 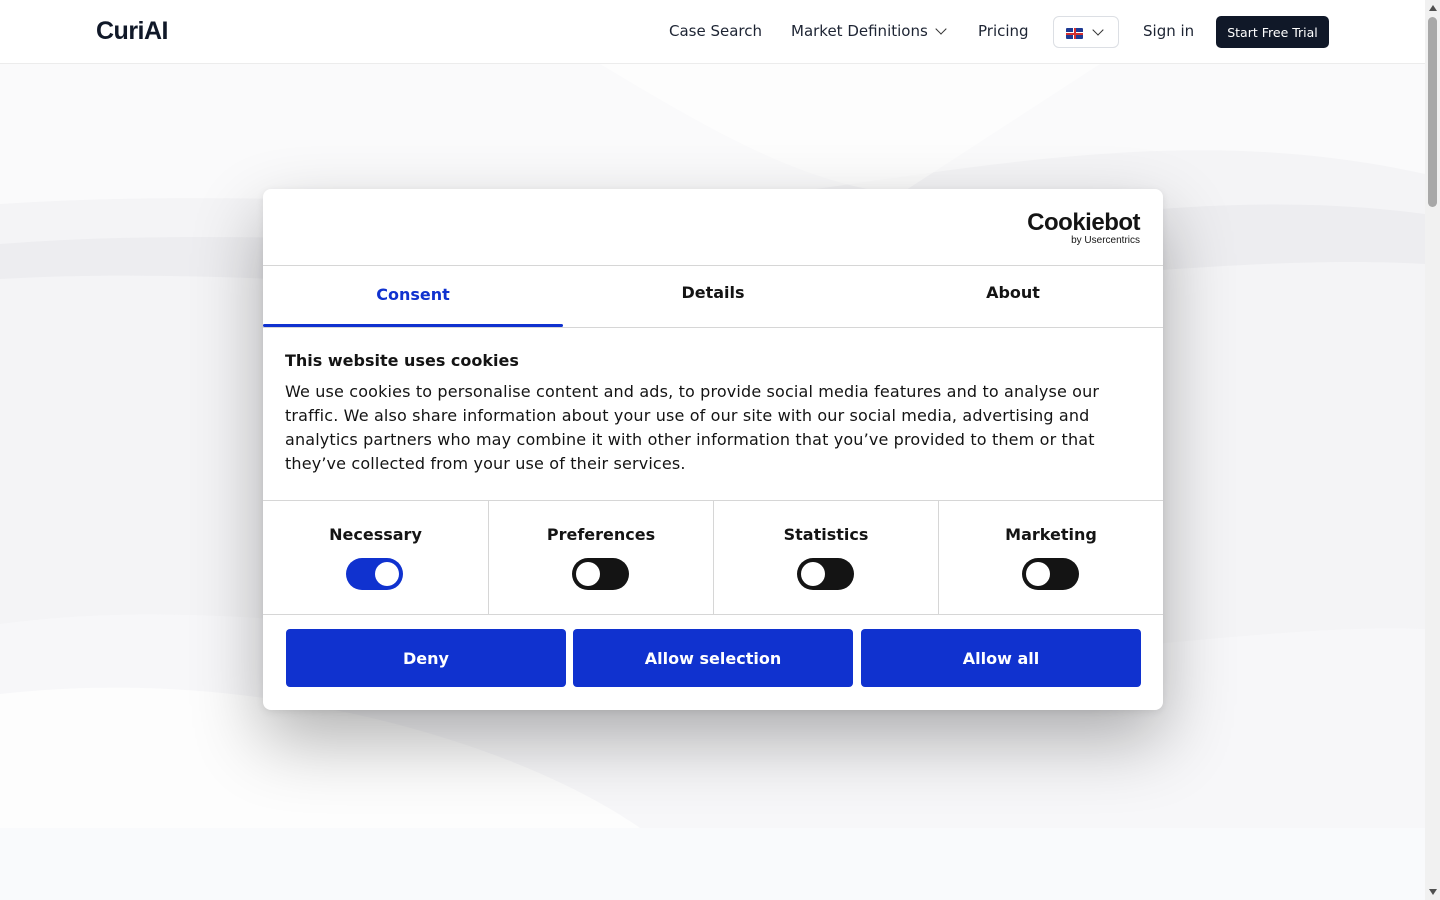 What do you see at coordinates (375, 534) in the screenshot?
I see `toggle-label-necessary: Necessary` at bounding box center [375, 534].